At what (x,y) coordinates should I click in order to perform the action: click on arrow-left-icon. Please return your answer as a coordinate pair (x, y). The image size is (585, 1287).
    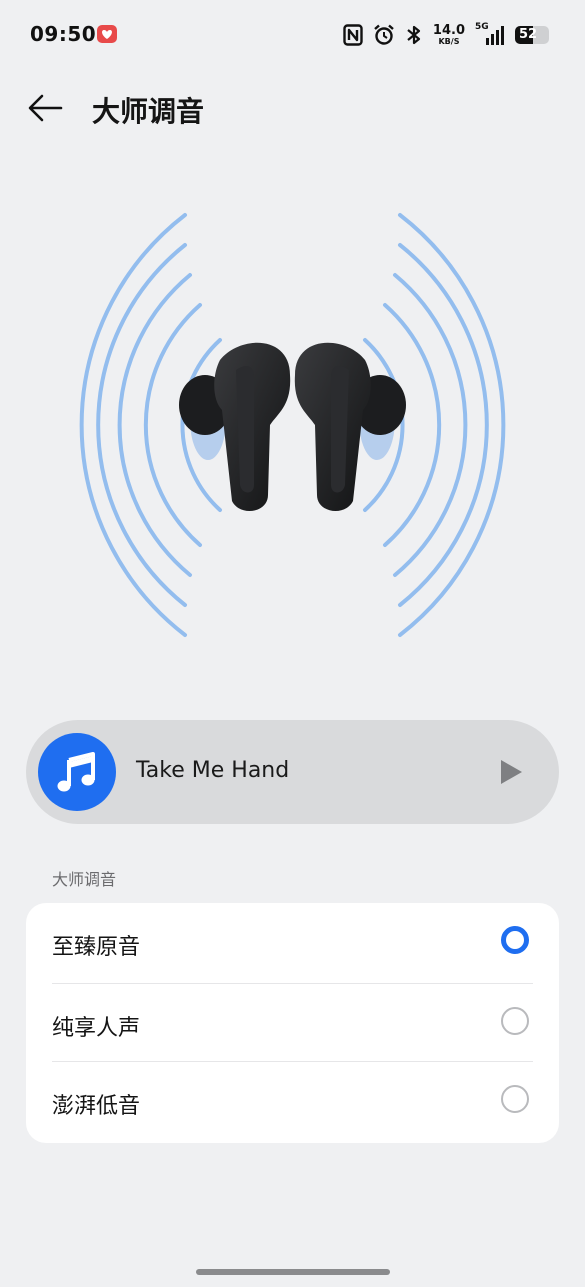
    Looking at the image, I should click on (45, 108).